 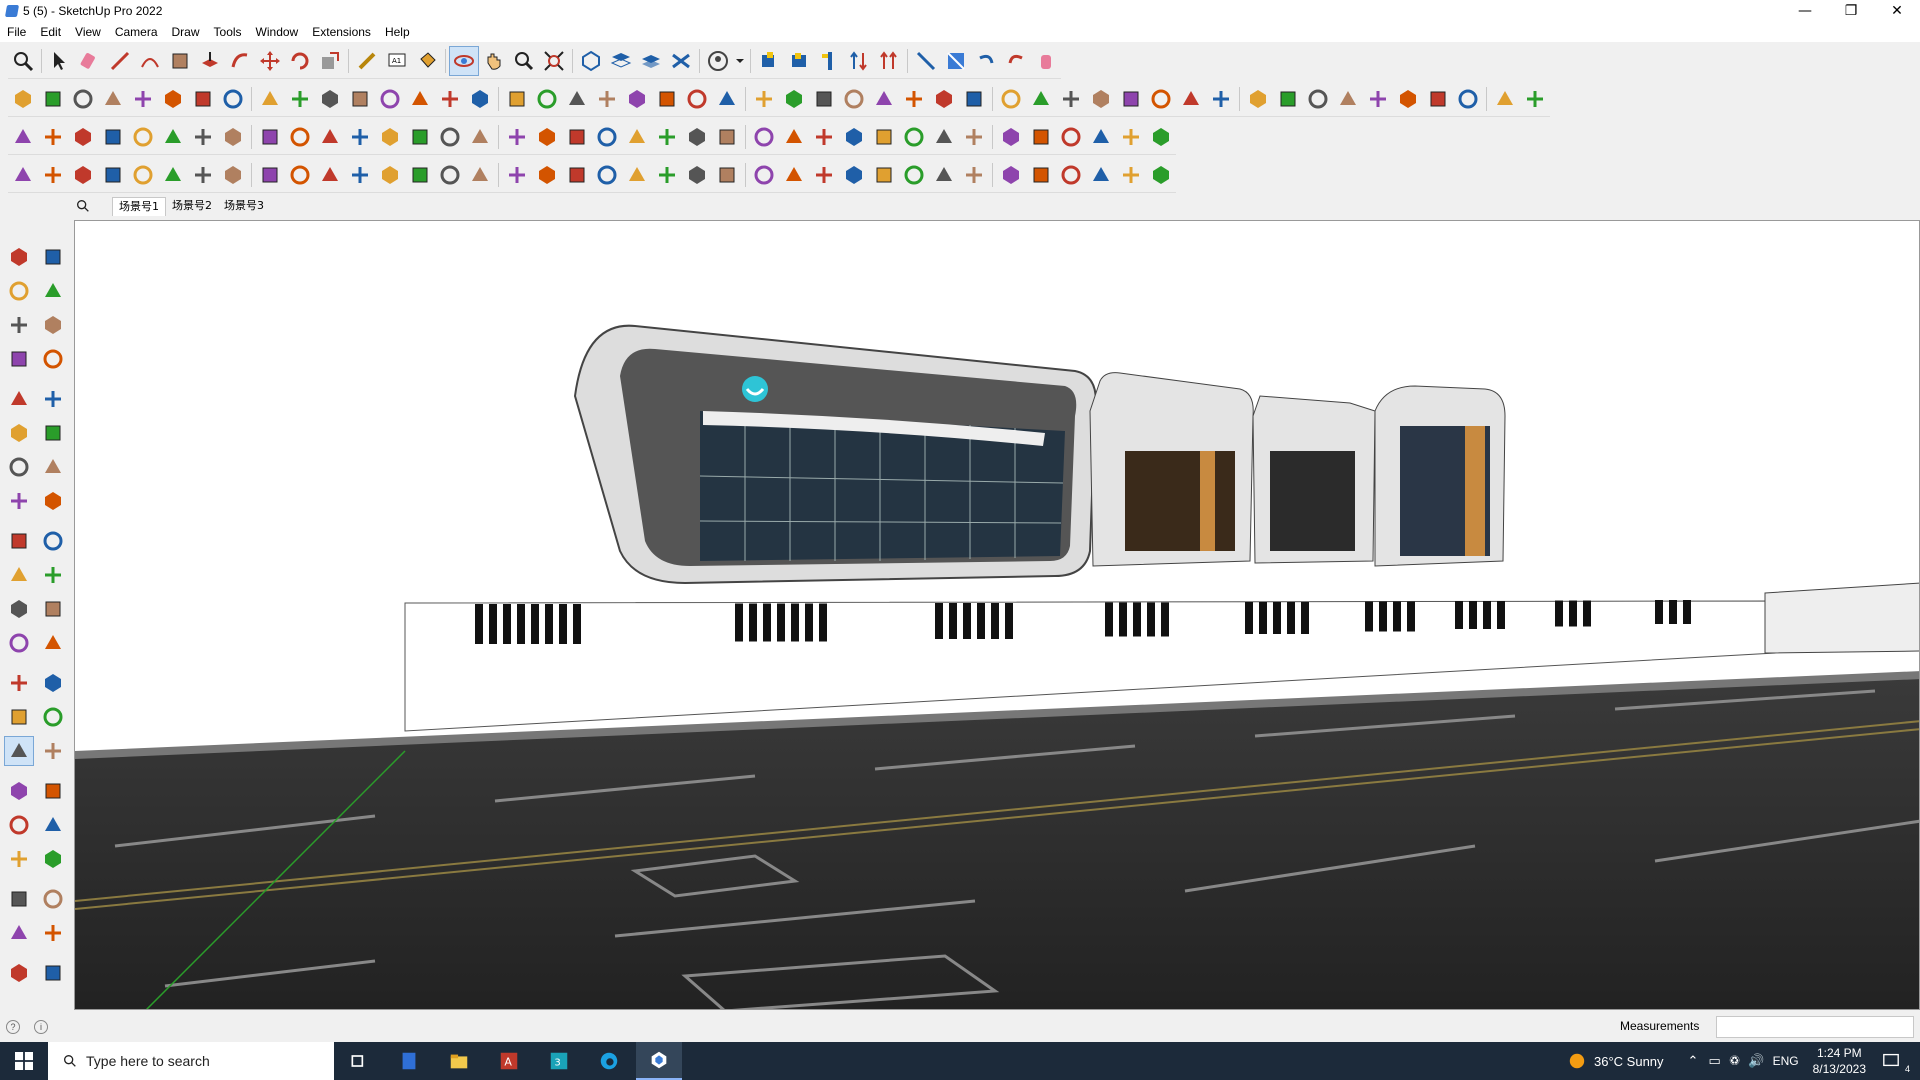 I want to click on section-button, so click(x=829, y=61).